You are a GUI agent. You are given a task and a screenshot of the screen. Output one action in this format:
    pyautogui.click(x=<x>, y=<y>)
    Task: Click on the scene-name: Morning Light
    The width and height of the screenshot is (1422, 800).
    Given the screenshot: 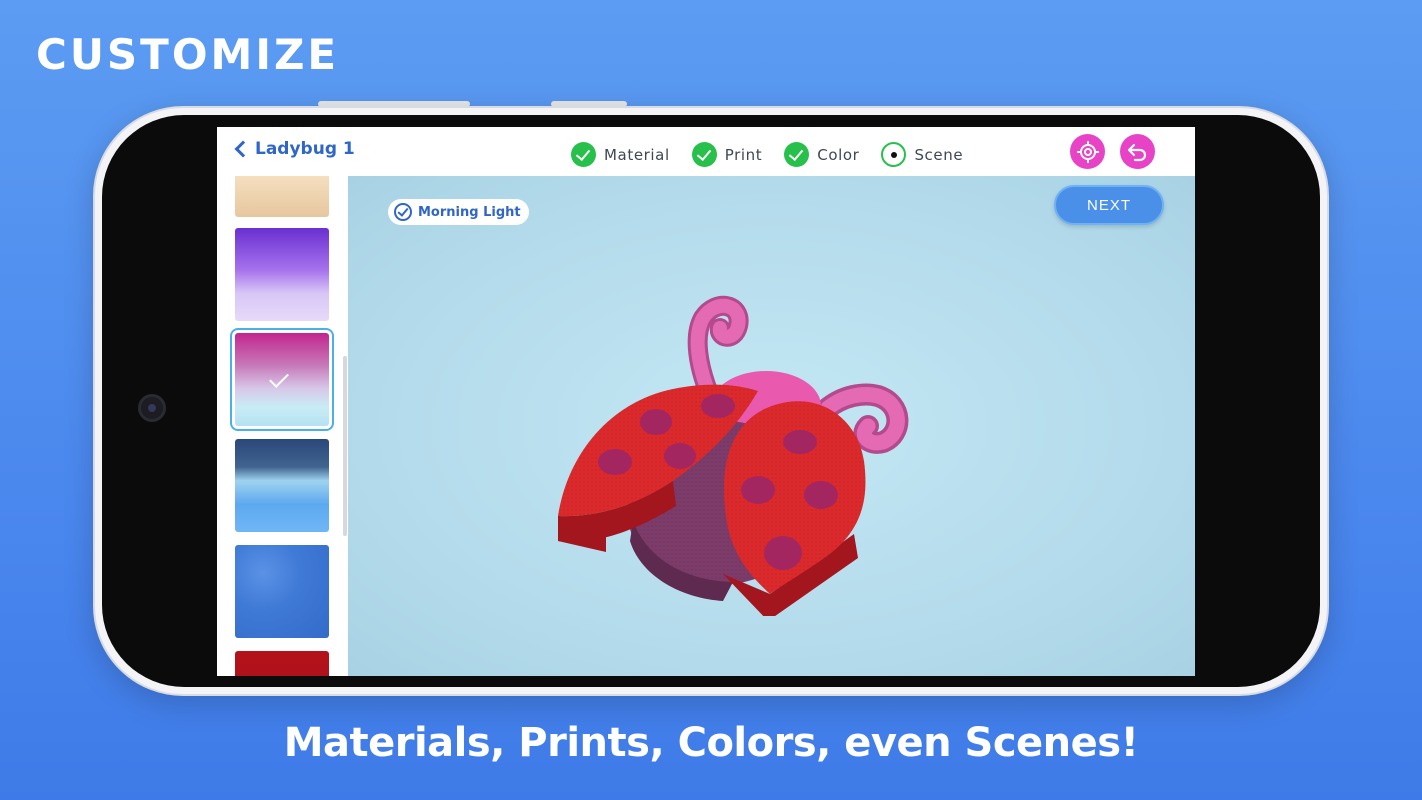 What is the action you would take?
    pyautogui.click(x=469, y=212)
    